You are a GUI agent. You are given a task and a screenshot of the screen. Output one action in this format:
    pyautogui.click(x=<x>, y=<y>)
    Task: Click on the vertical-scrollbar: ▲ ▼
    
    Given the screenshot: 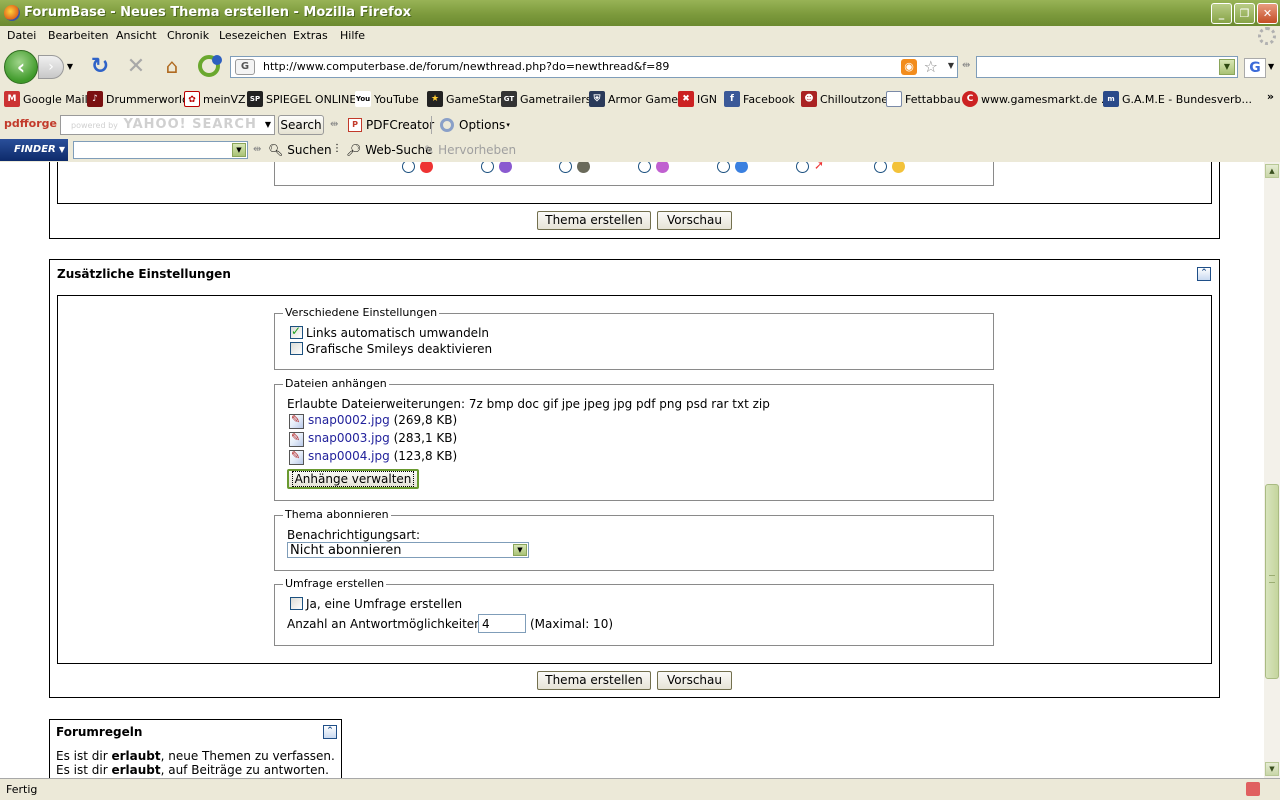 What is the action you would take?
    pyautogui.click(x=1272, y=470)
    